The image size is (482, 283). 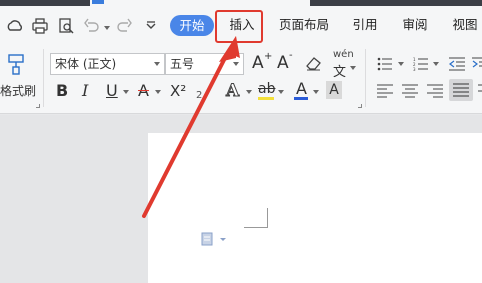 What do you see at coordinates (291, 55) in the screenshot?
I see `minus-icon: -` at bounding box center [291, 55].